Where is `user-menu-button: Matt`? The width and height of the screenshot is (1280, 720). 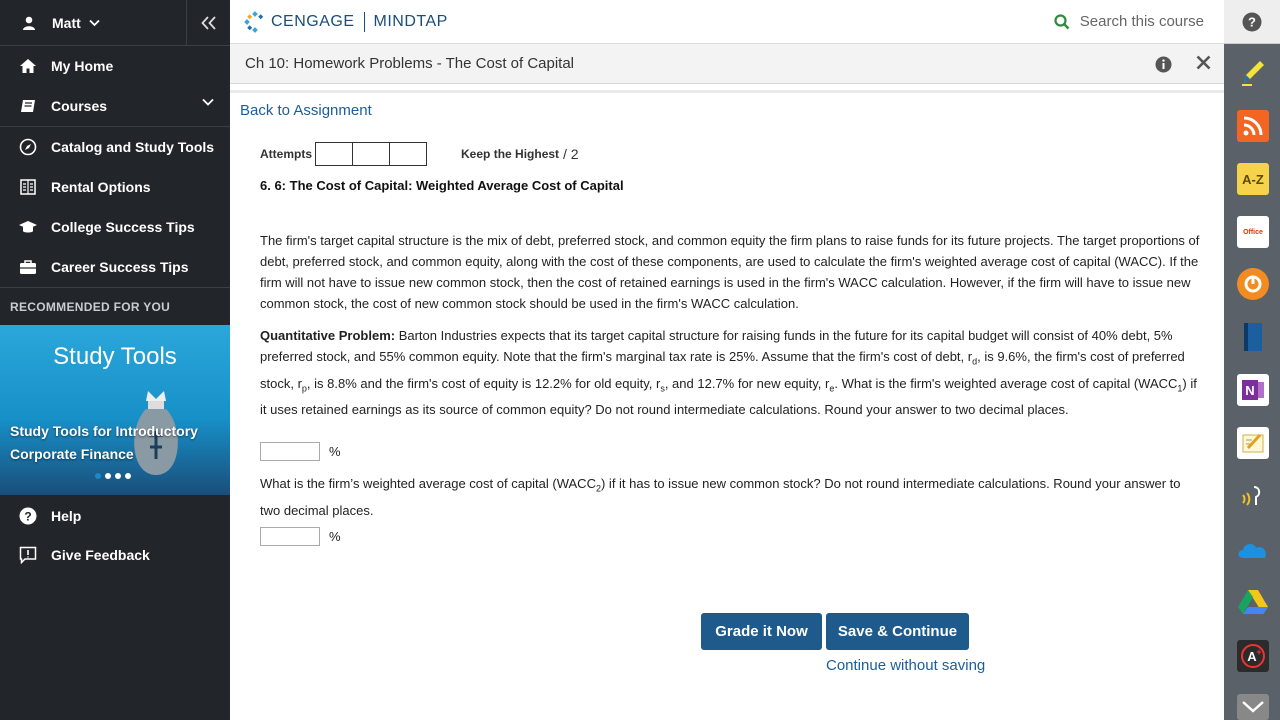 user-menu-button: Matt is located at coordinates (93, 23).